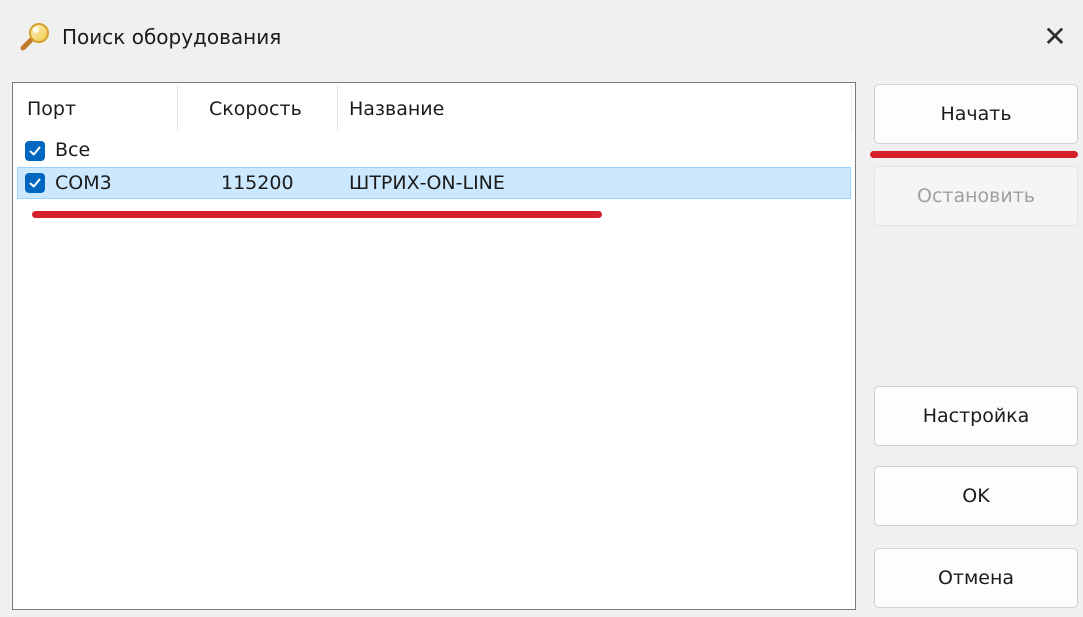 This screenshot has height=617, width=1083. What do you see at coordinates (974, 154) in the screenshot?
I see `annotation-underline-start` at bounding box center [974, 154].